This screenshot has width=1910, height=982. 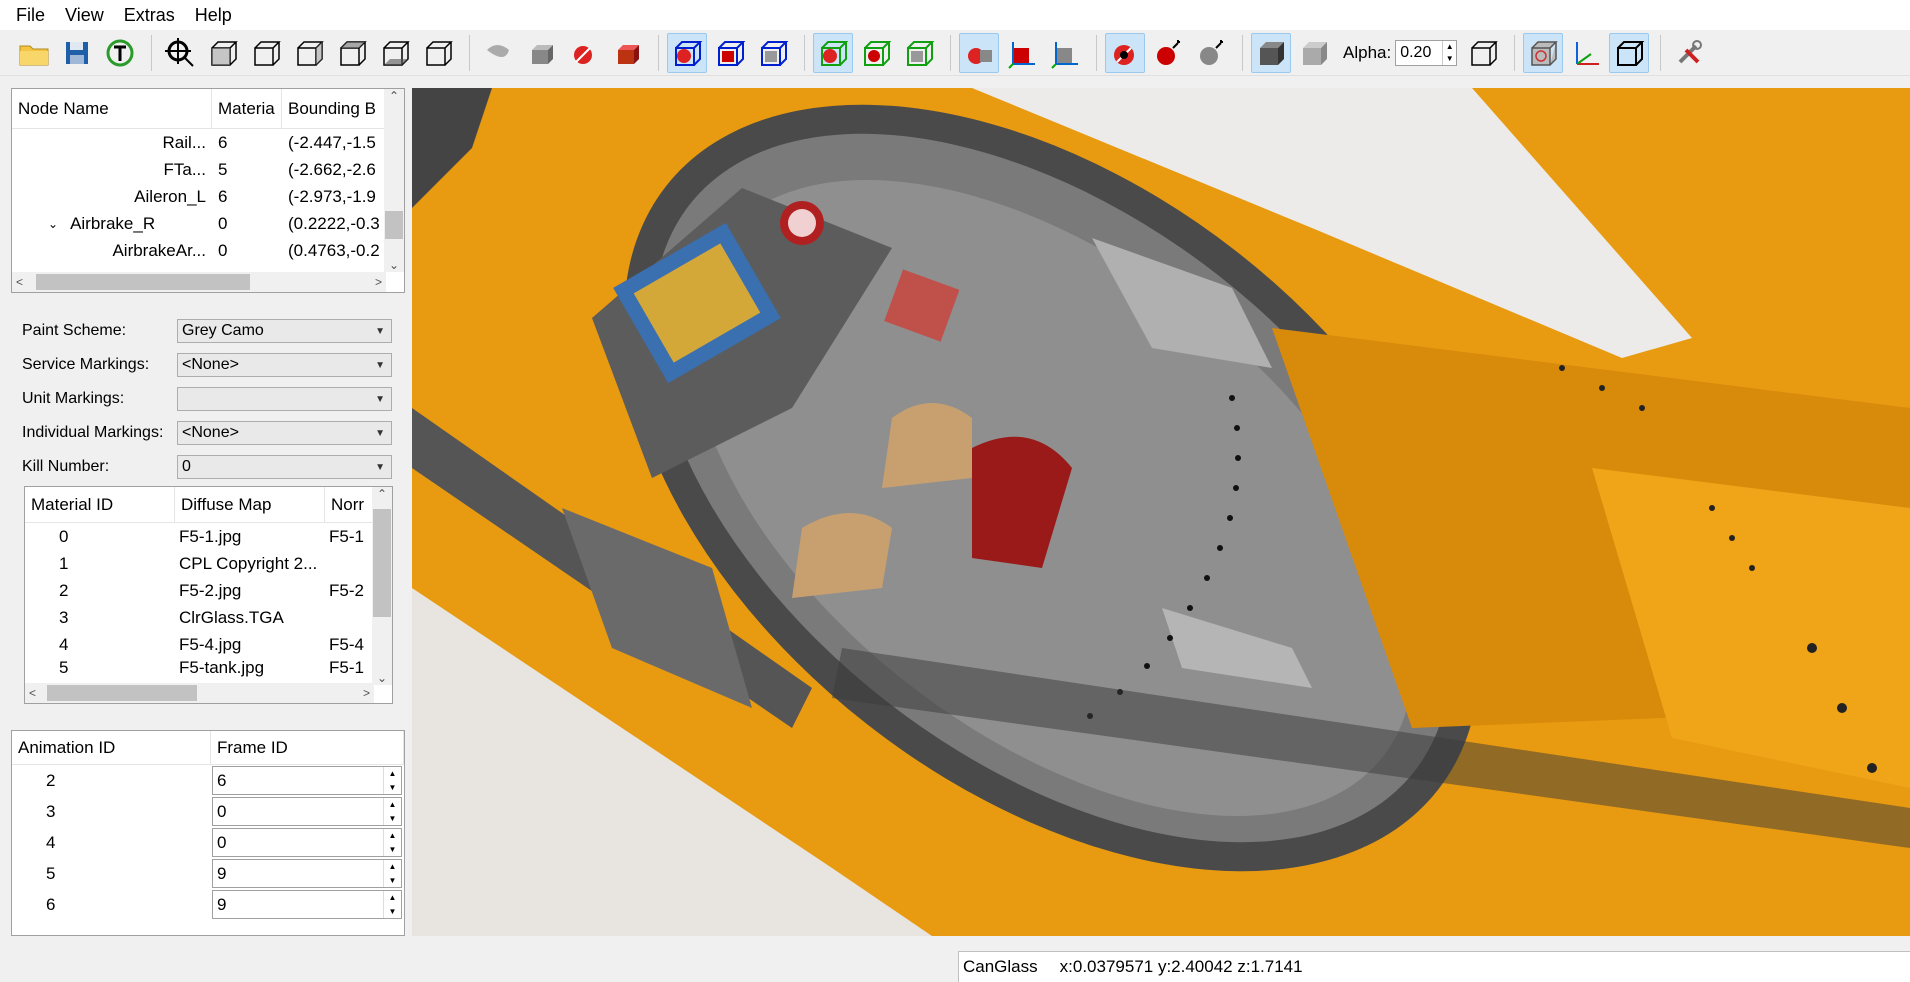 What do you see at coordinates (1449, 52) in the screenshot?
I see `alpha-spin-arrows: ▲ ▼` at bounding box center [1449, 52].